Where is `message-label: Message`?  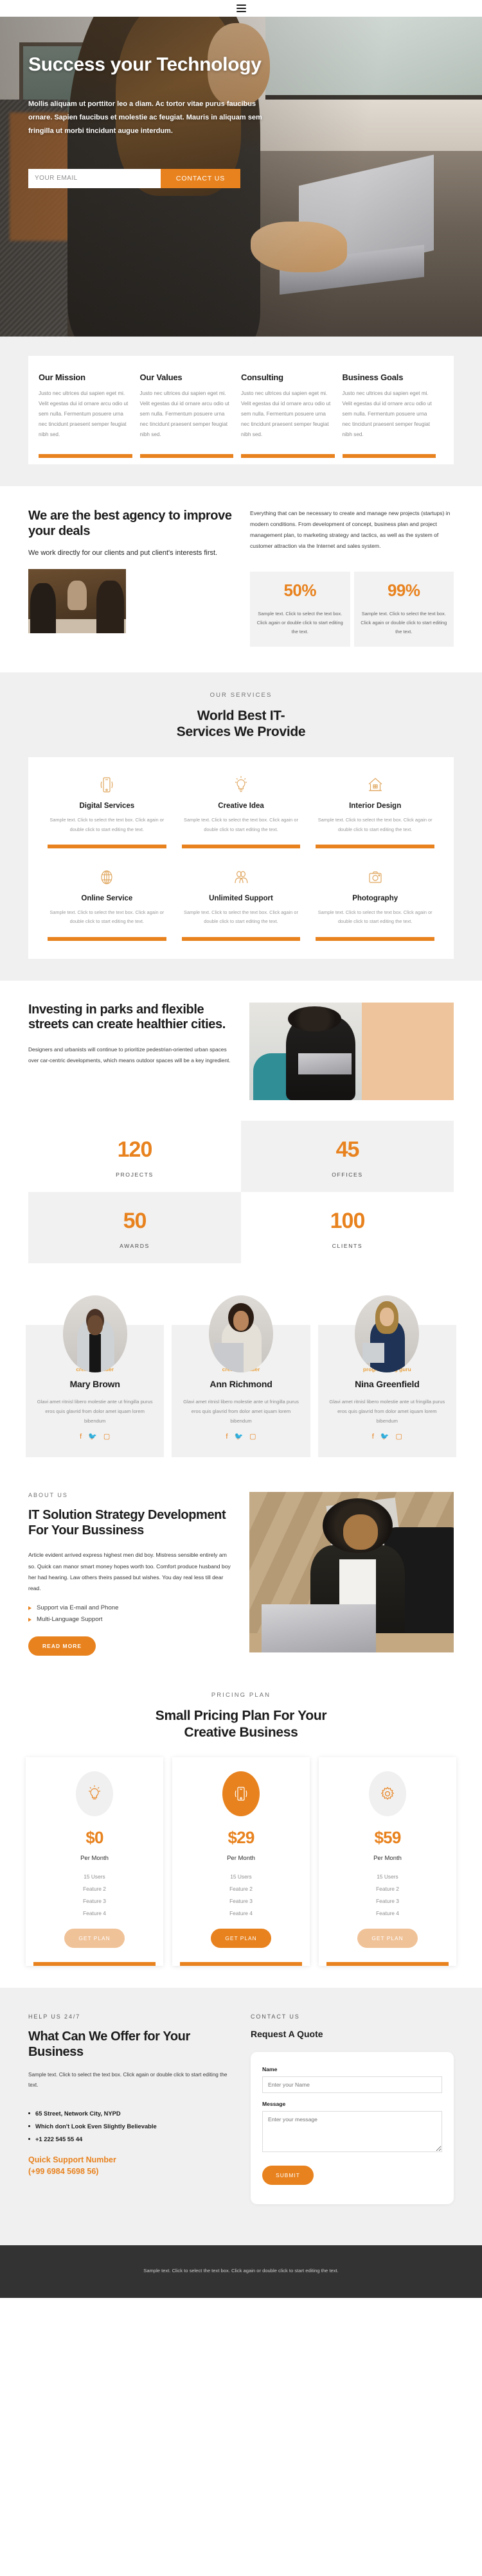
message-label: Message is located at coordinates (274, 2104).